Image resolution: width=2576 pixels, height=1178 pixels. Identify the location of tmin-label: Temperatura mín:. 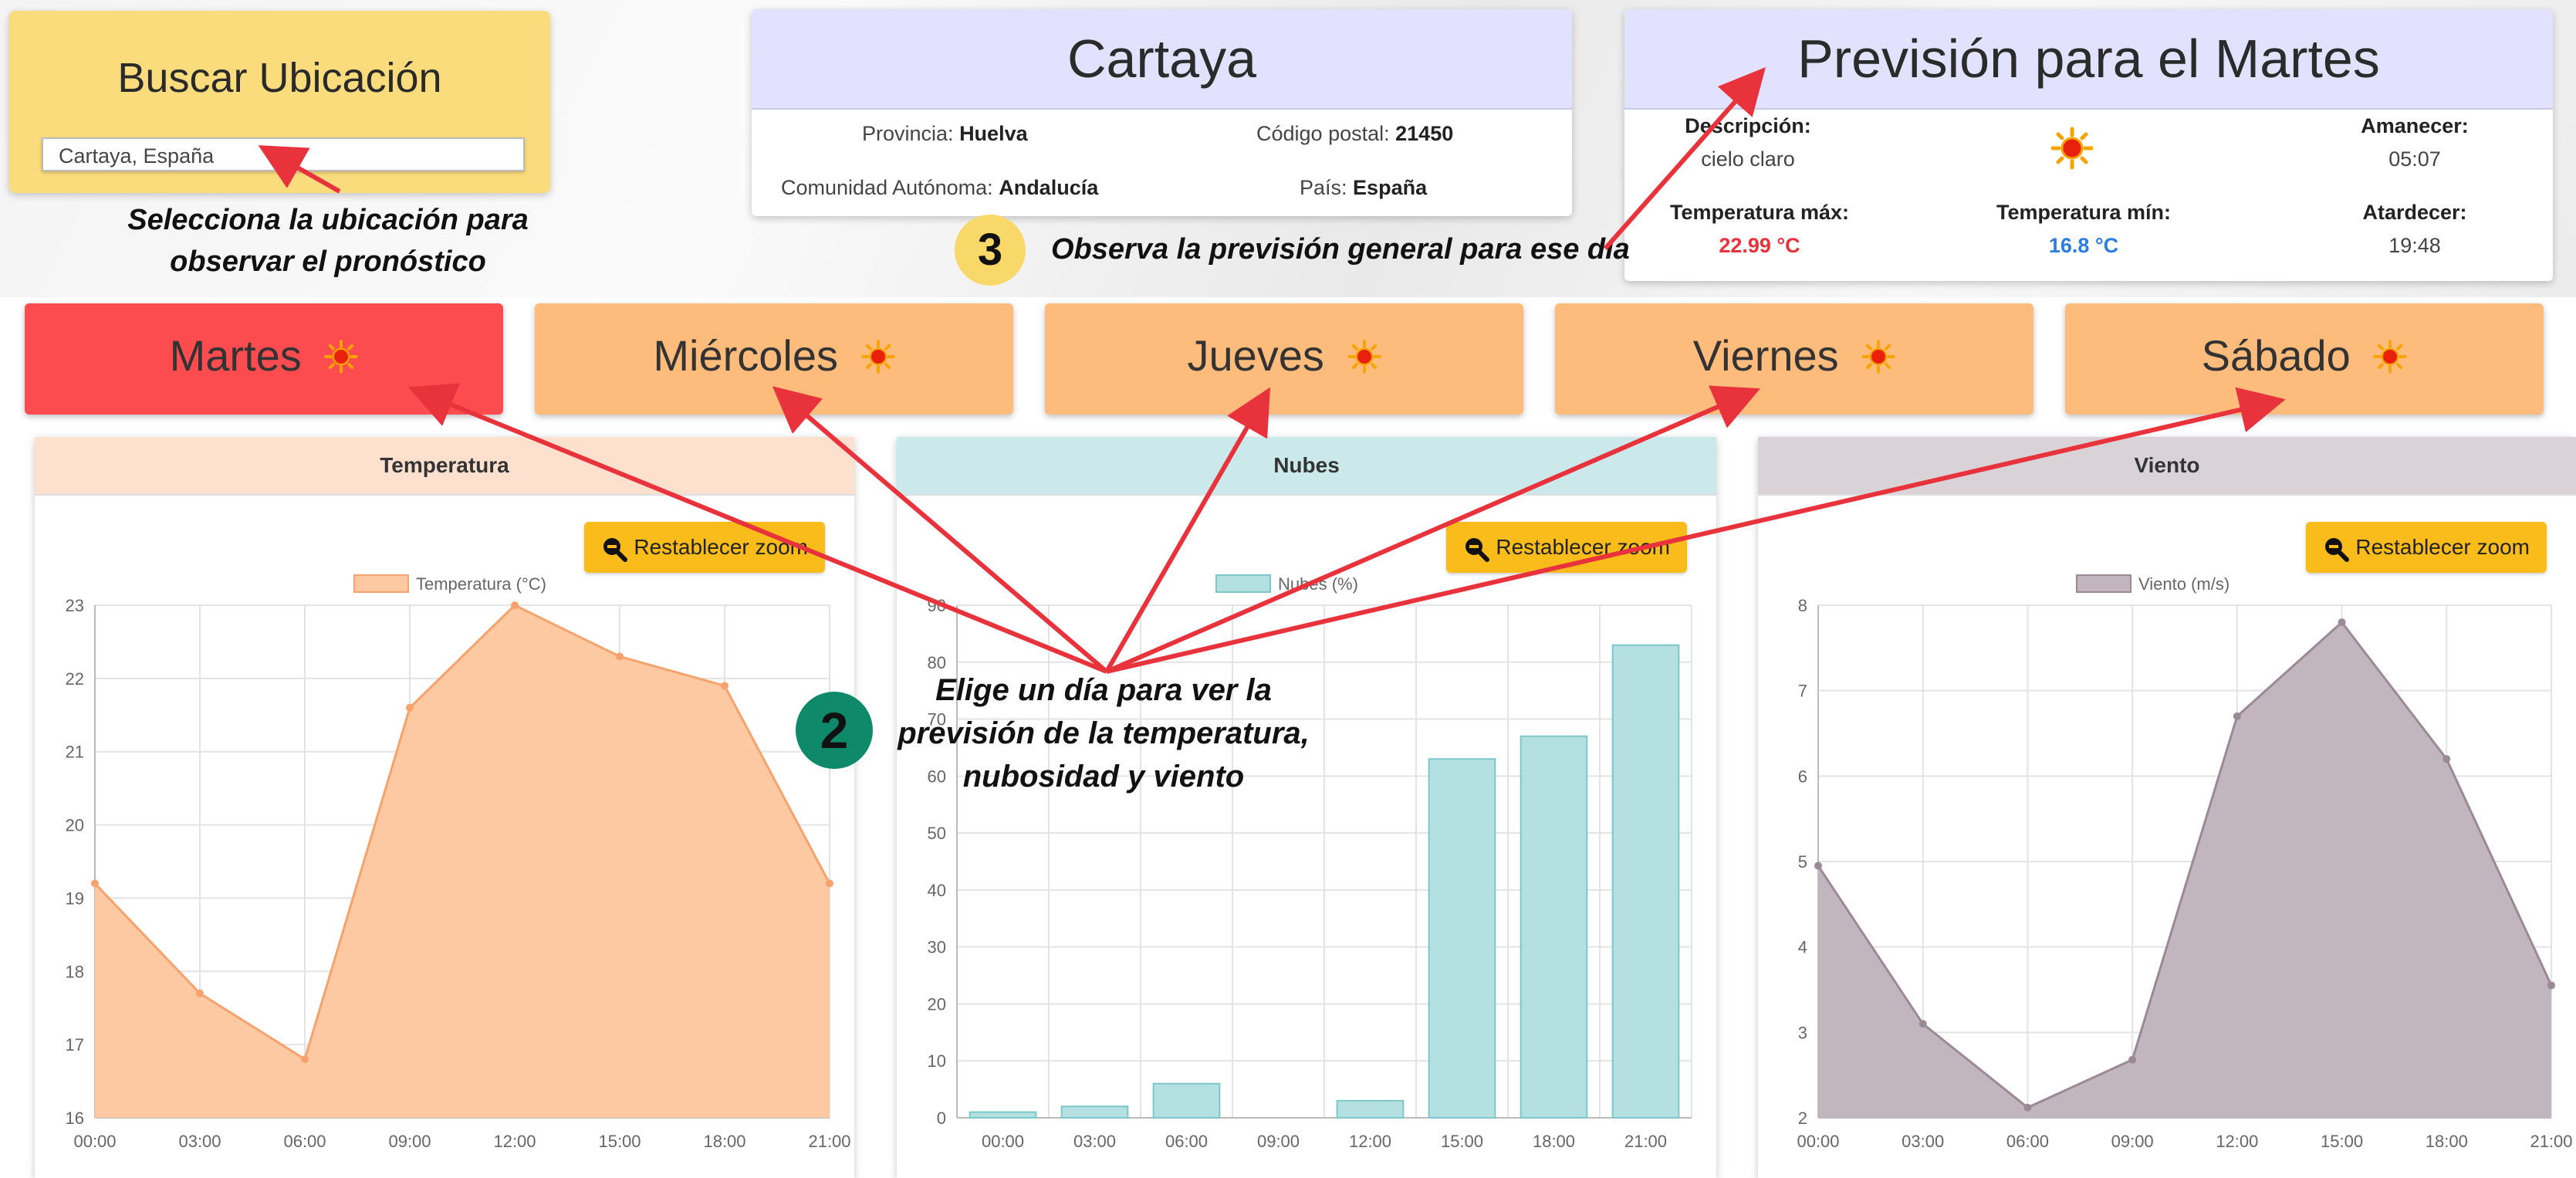
(2084, 212).